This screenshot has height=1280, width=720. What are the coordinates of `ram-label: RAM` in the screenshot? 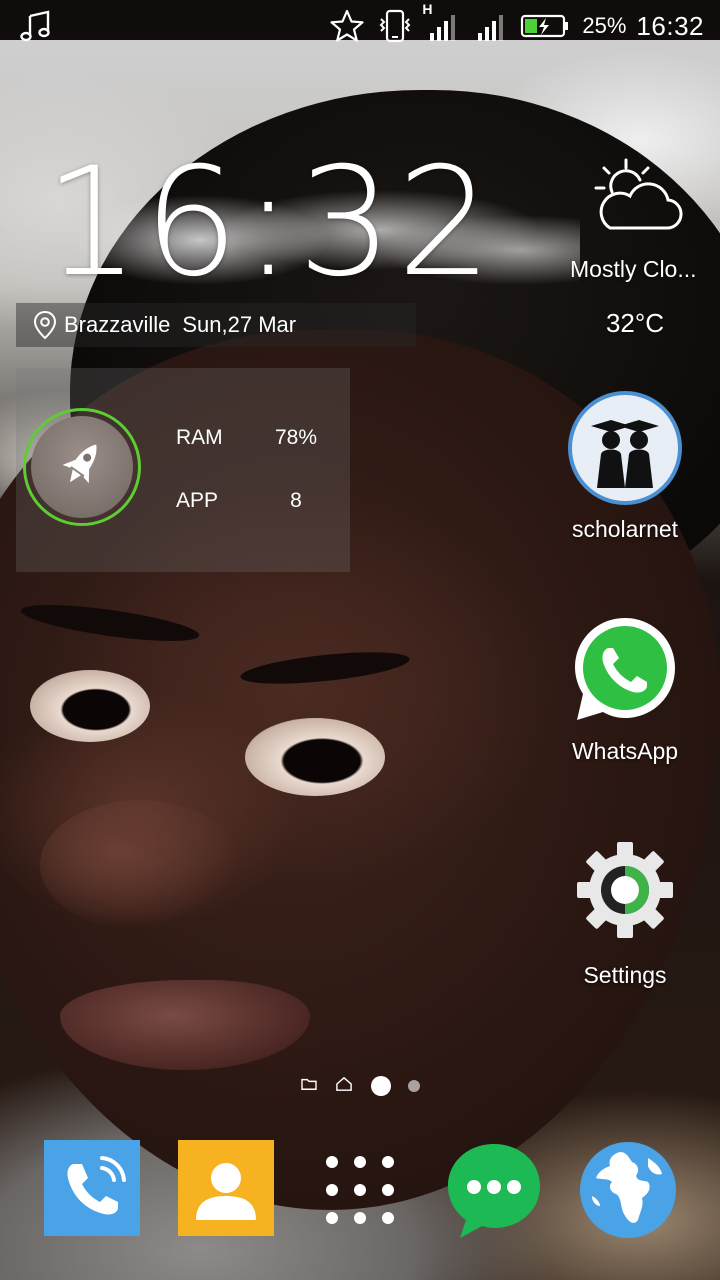 It's located at (199, 437).